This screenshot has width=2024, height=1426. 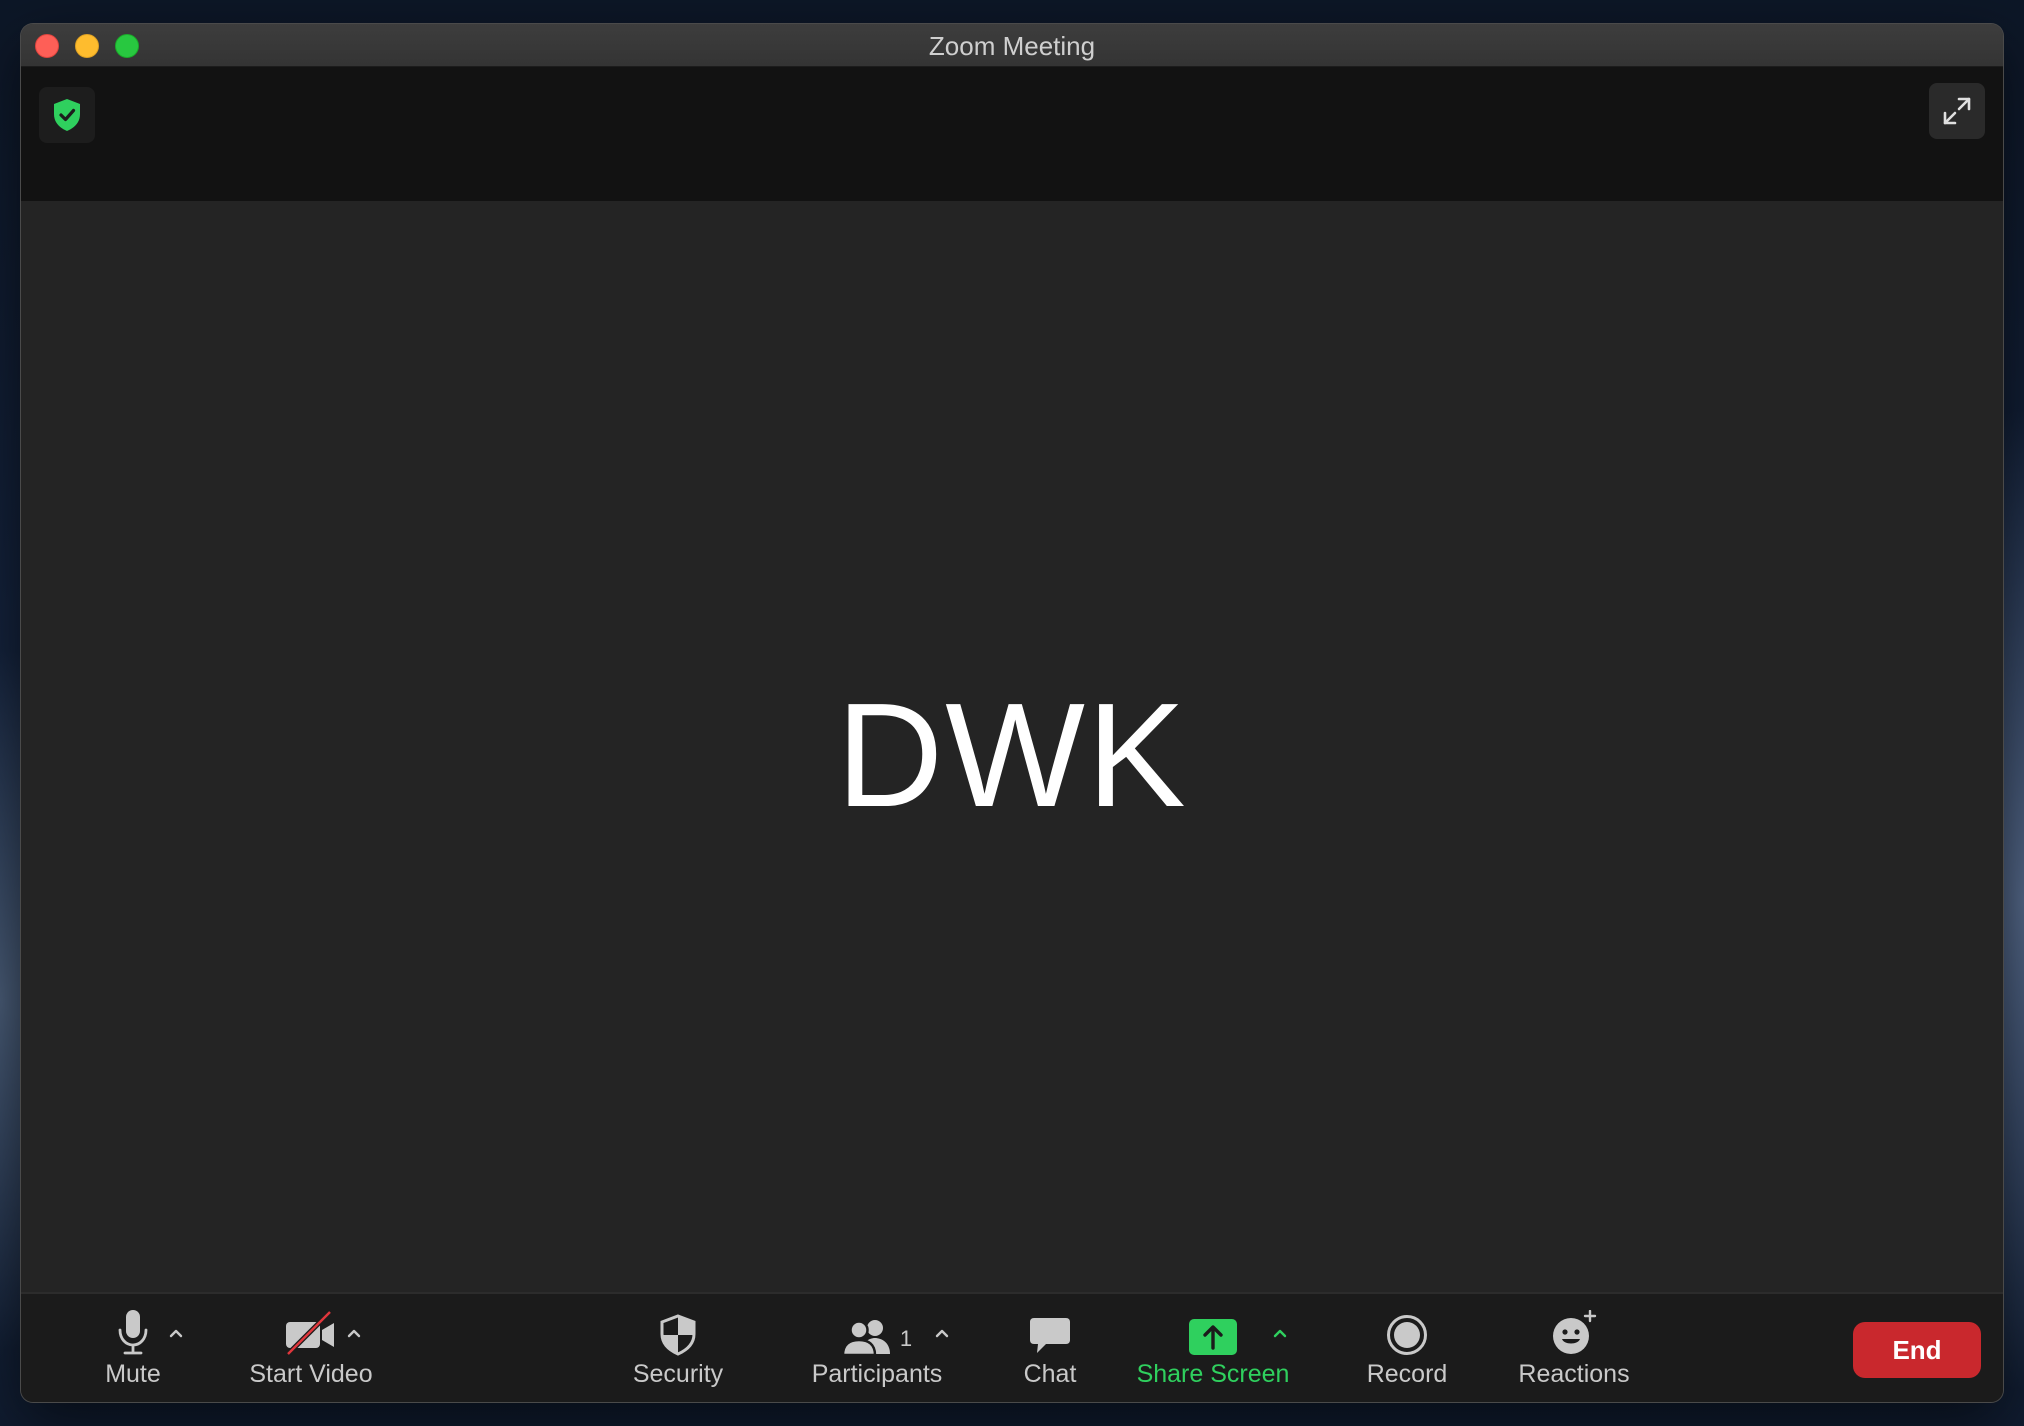 What do you see at coordinates (865, 1338) in the screenshot?
I see `people-icon` at bounding box center [865, 1338].